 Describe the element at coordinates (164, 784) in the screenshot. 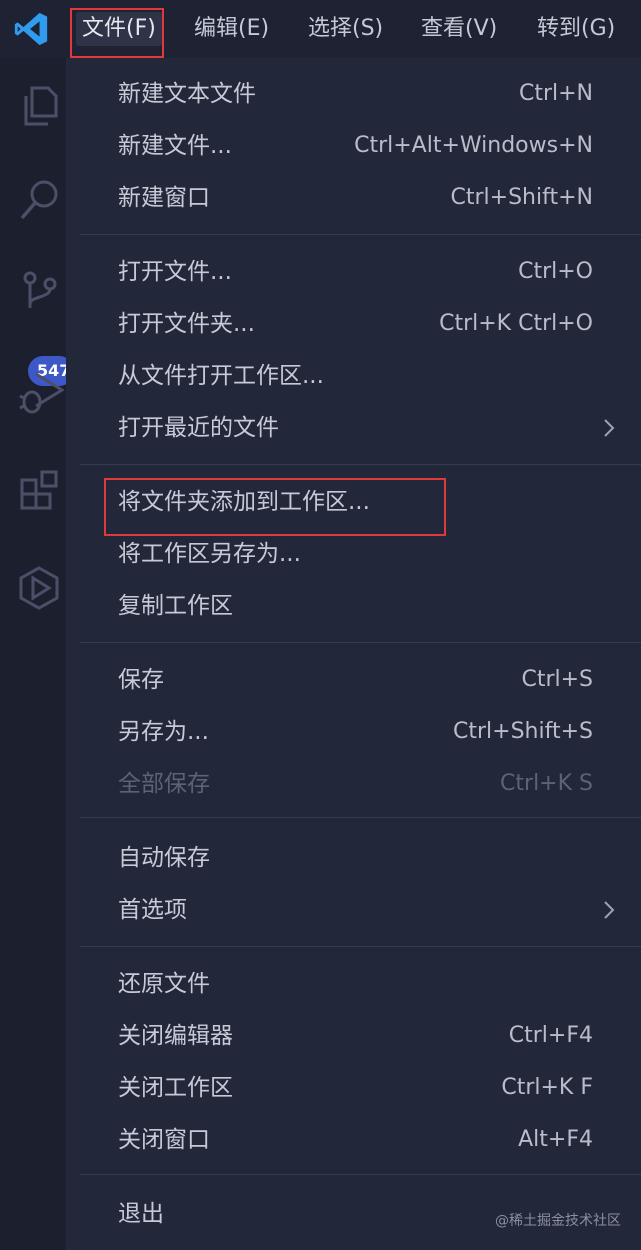

I see `menu-item-label: 全部保存` at that location.